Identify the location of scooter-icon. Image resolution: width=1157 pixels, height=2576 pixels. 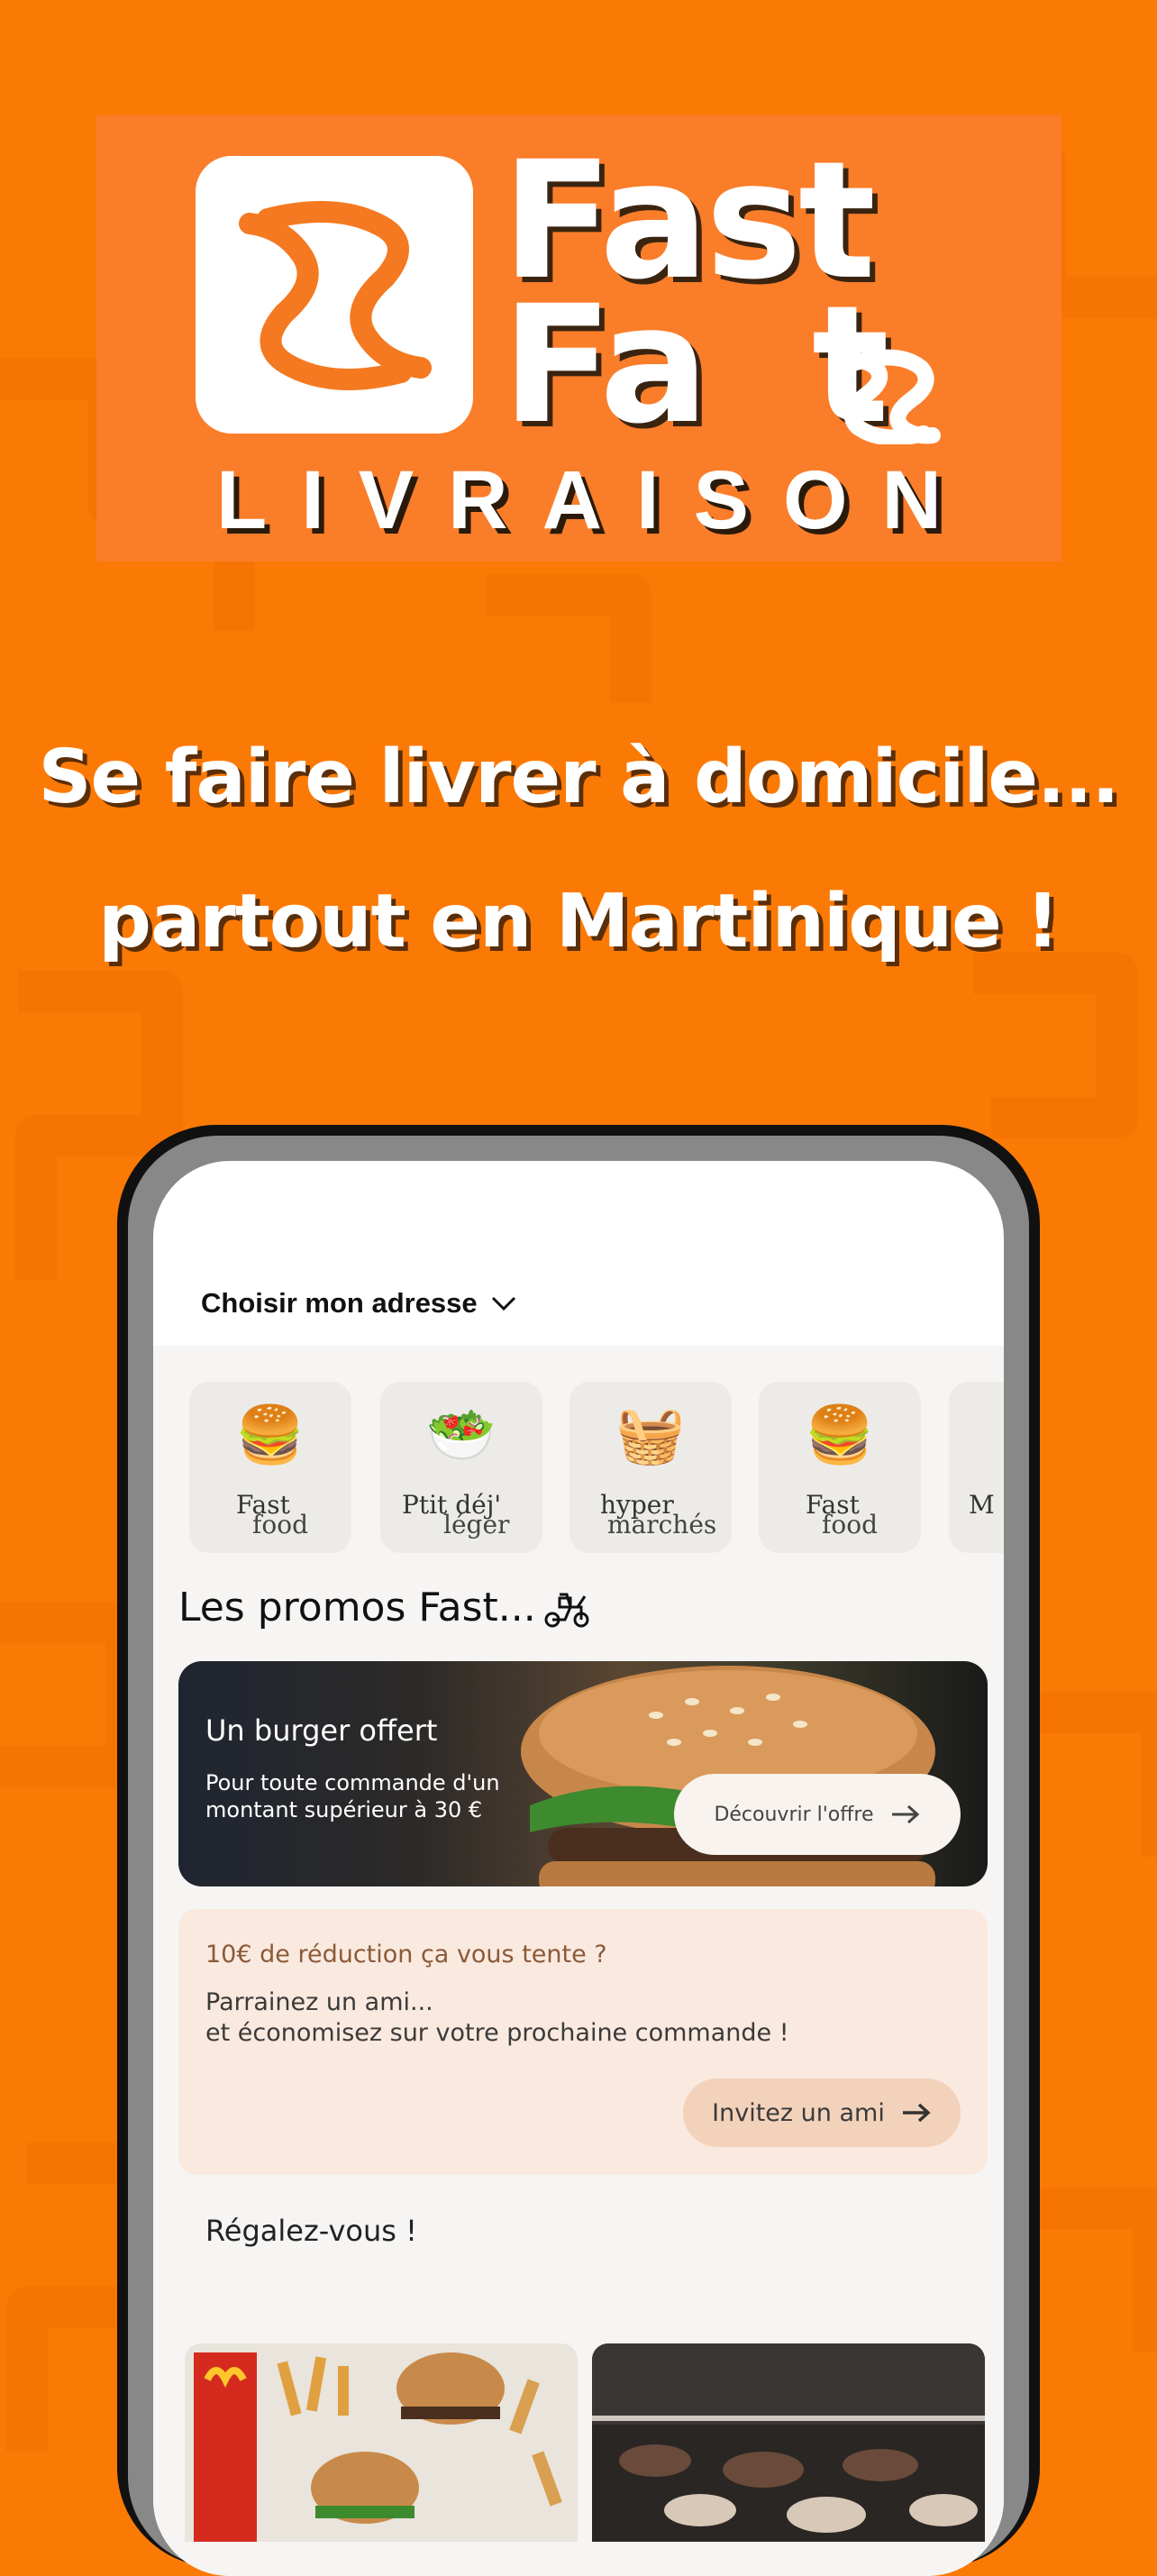
(566, 1610).